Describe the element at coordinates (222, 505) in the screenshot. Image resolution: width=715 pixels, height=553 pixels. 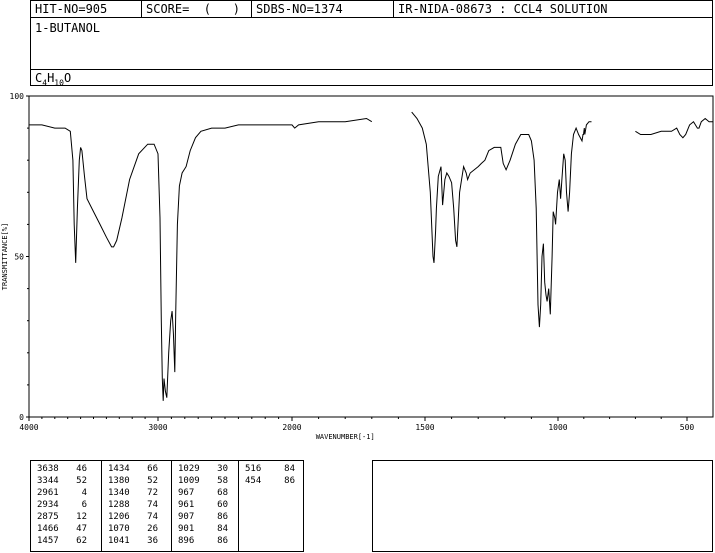
I see `peak-transmittance: 60` at that location.